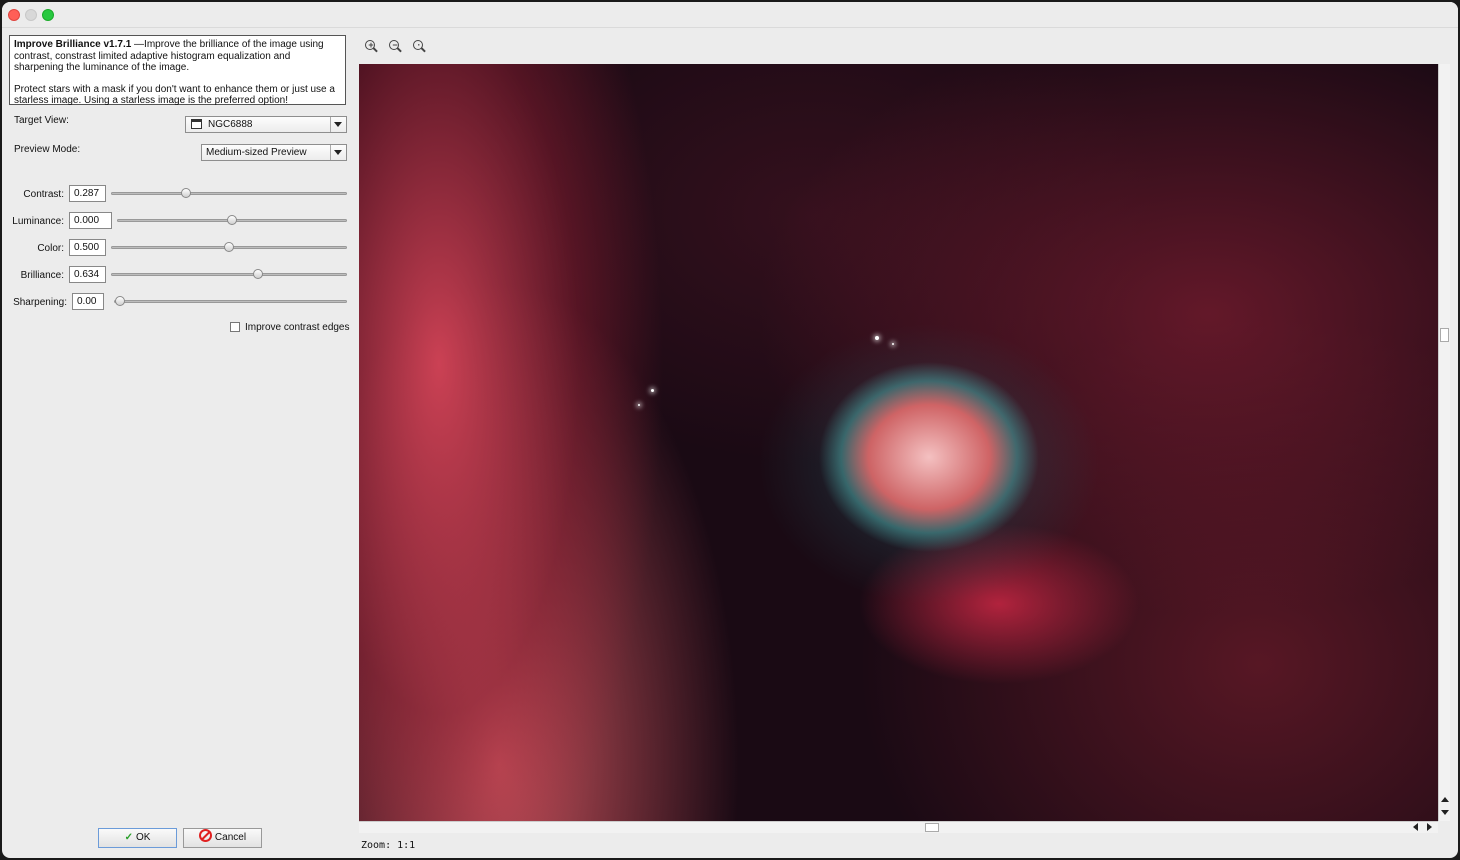 This screenshot has height=860, width=1460. What do you see at coordinates (230, 124) in the screenshot?
I see `target-view-value: NGC6888` at bounding box center [230, 124].